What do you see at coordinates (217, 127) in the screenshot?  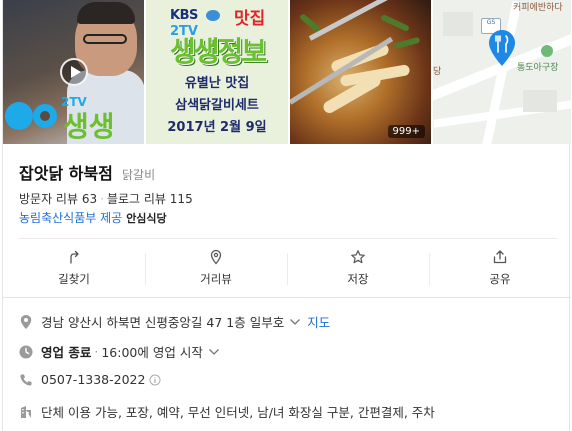 I see `poster-line-3: 2017년 2월 9일` at bounding box center [217, 127].